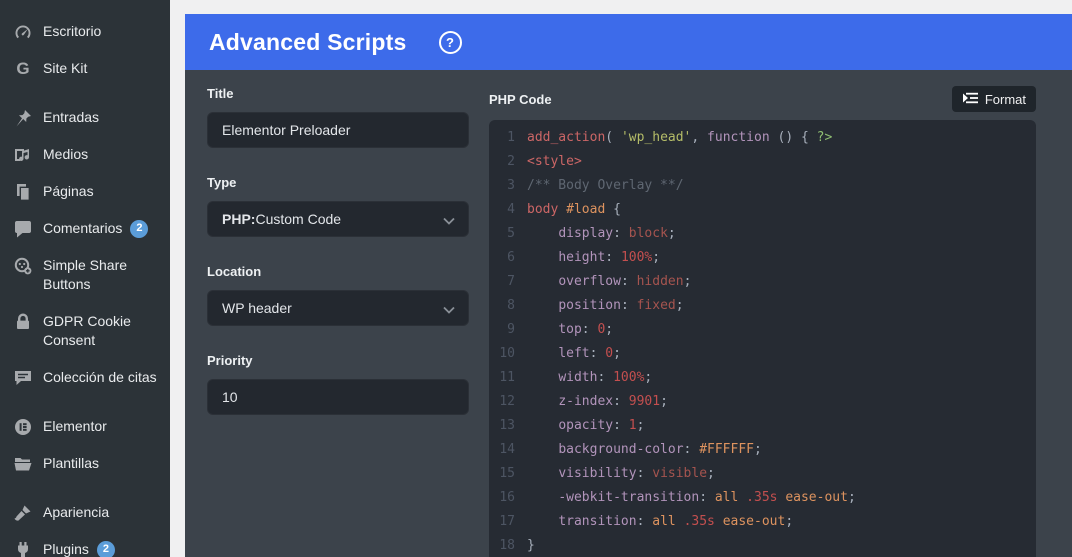 This screenshot has height=557, width=1072. I want to click on dashboard-icon, so click(23, 31).